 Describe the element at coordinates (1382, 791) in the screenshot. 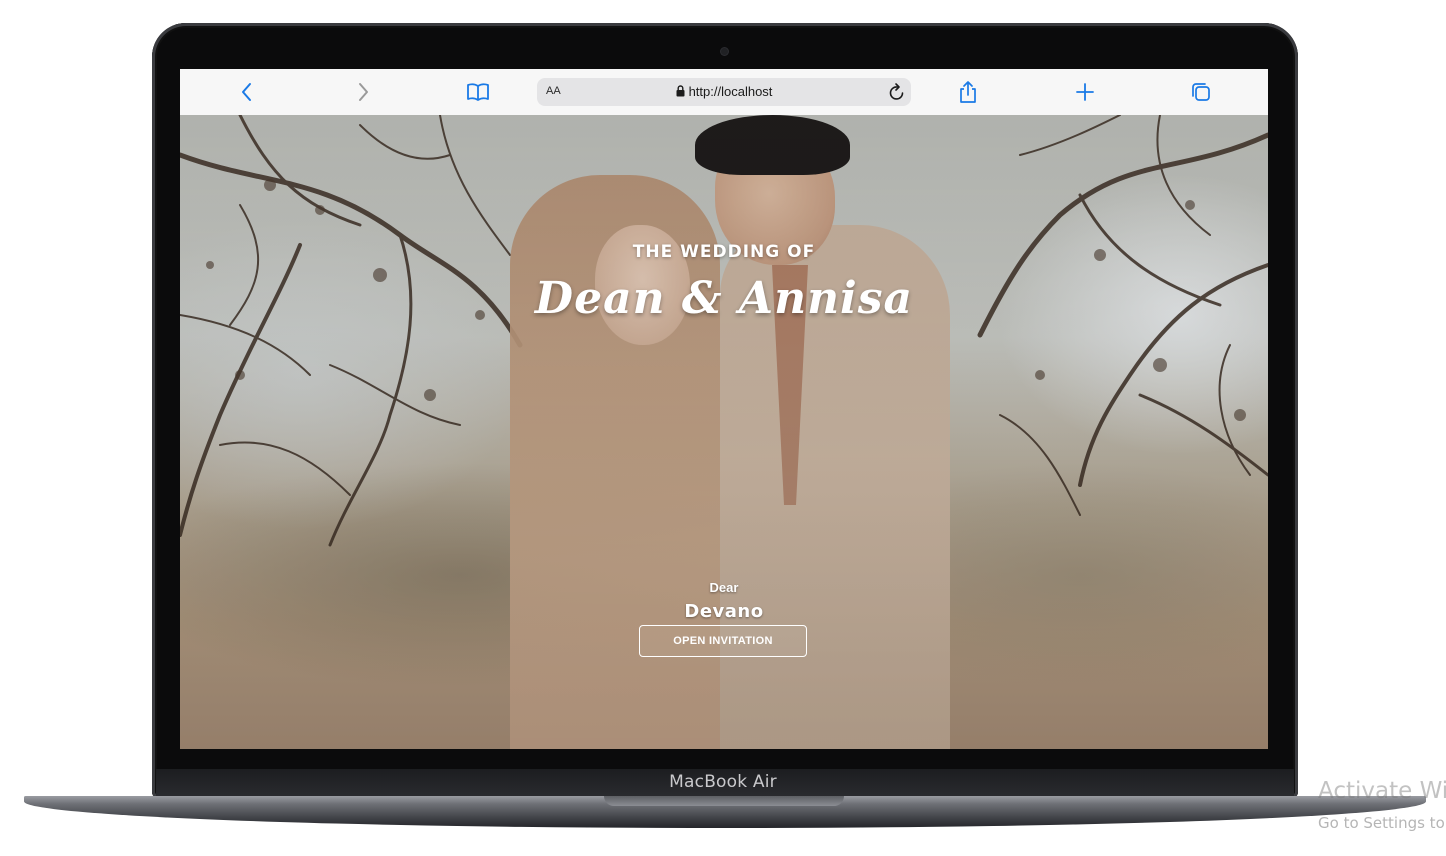

I see `activation-watermark-title: Activate Wi` at that location.